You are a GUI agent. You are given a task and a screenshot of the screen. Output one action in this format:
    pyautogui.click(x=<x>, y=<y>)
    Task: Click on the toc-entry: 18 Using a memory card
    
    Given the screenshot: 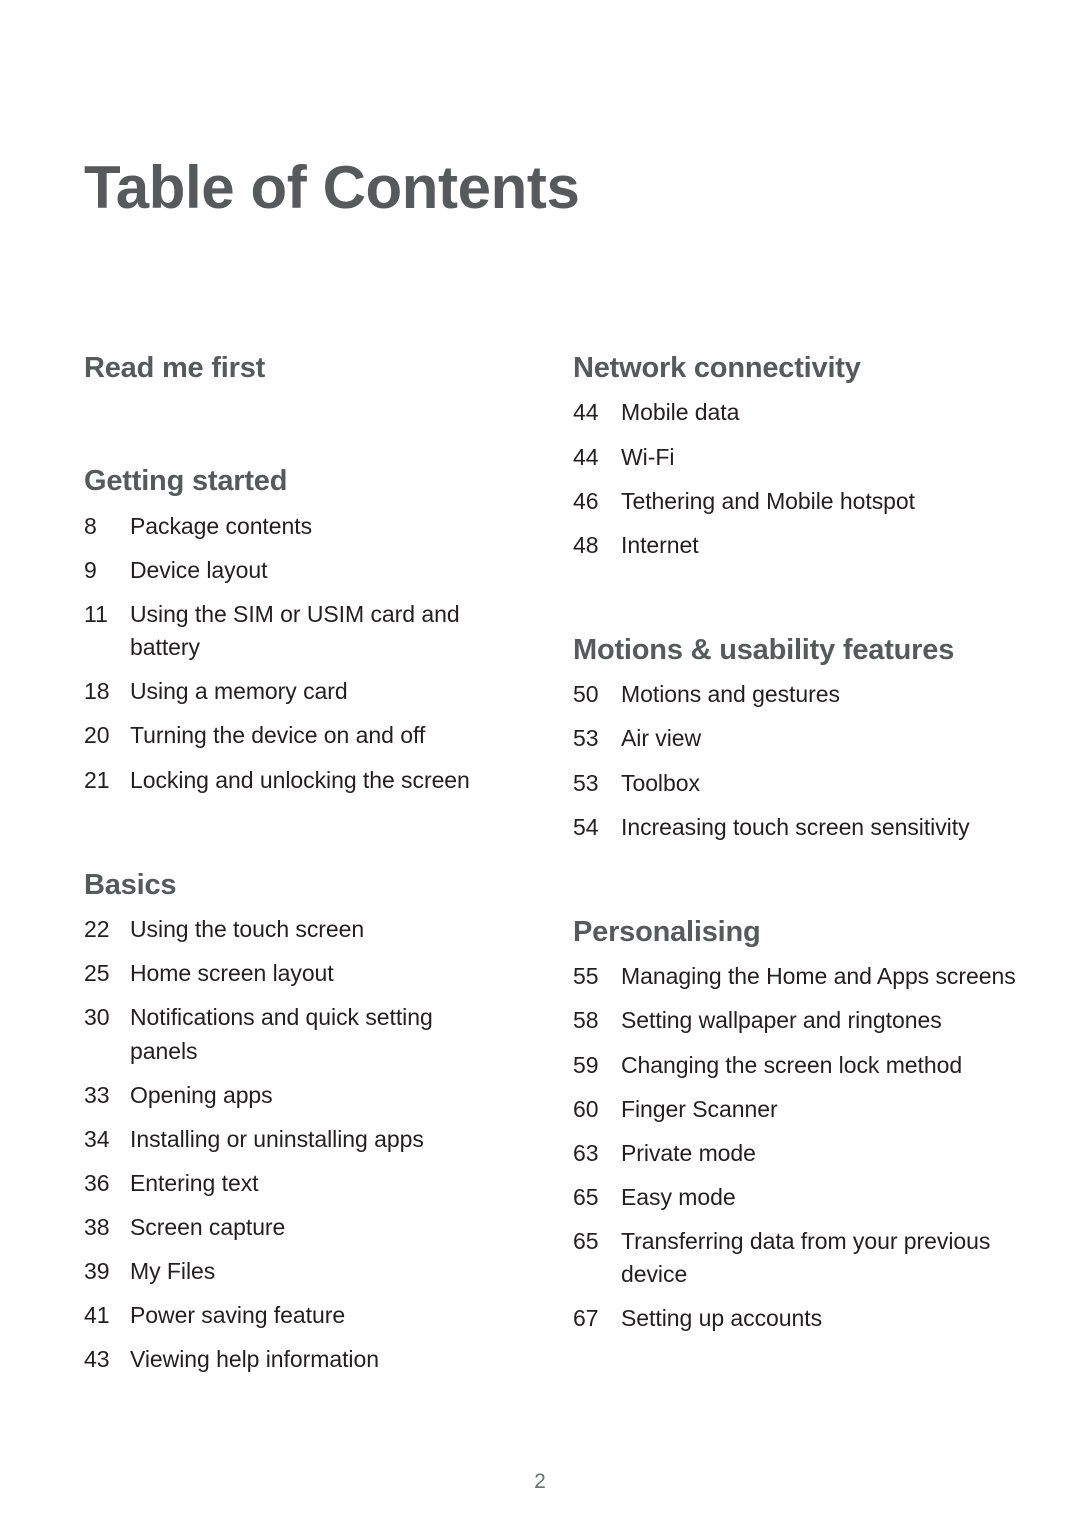 What is the action you would take?
    pyautogui.click(x=283, y=691)
    